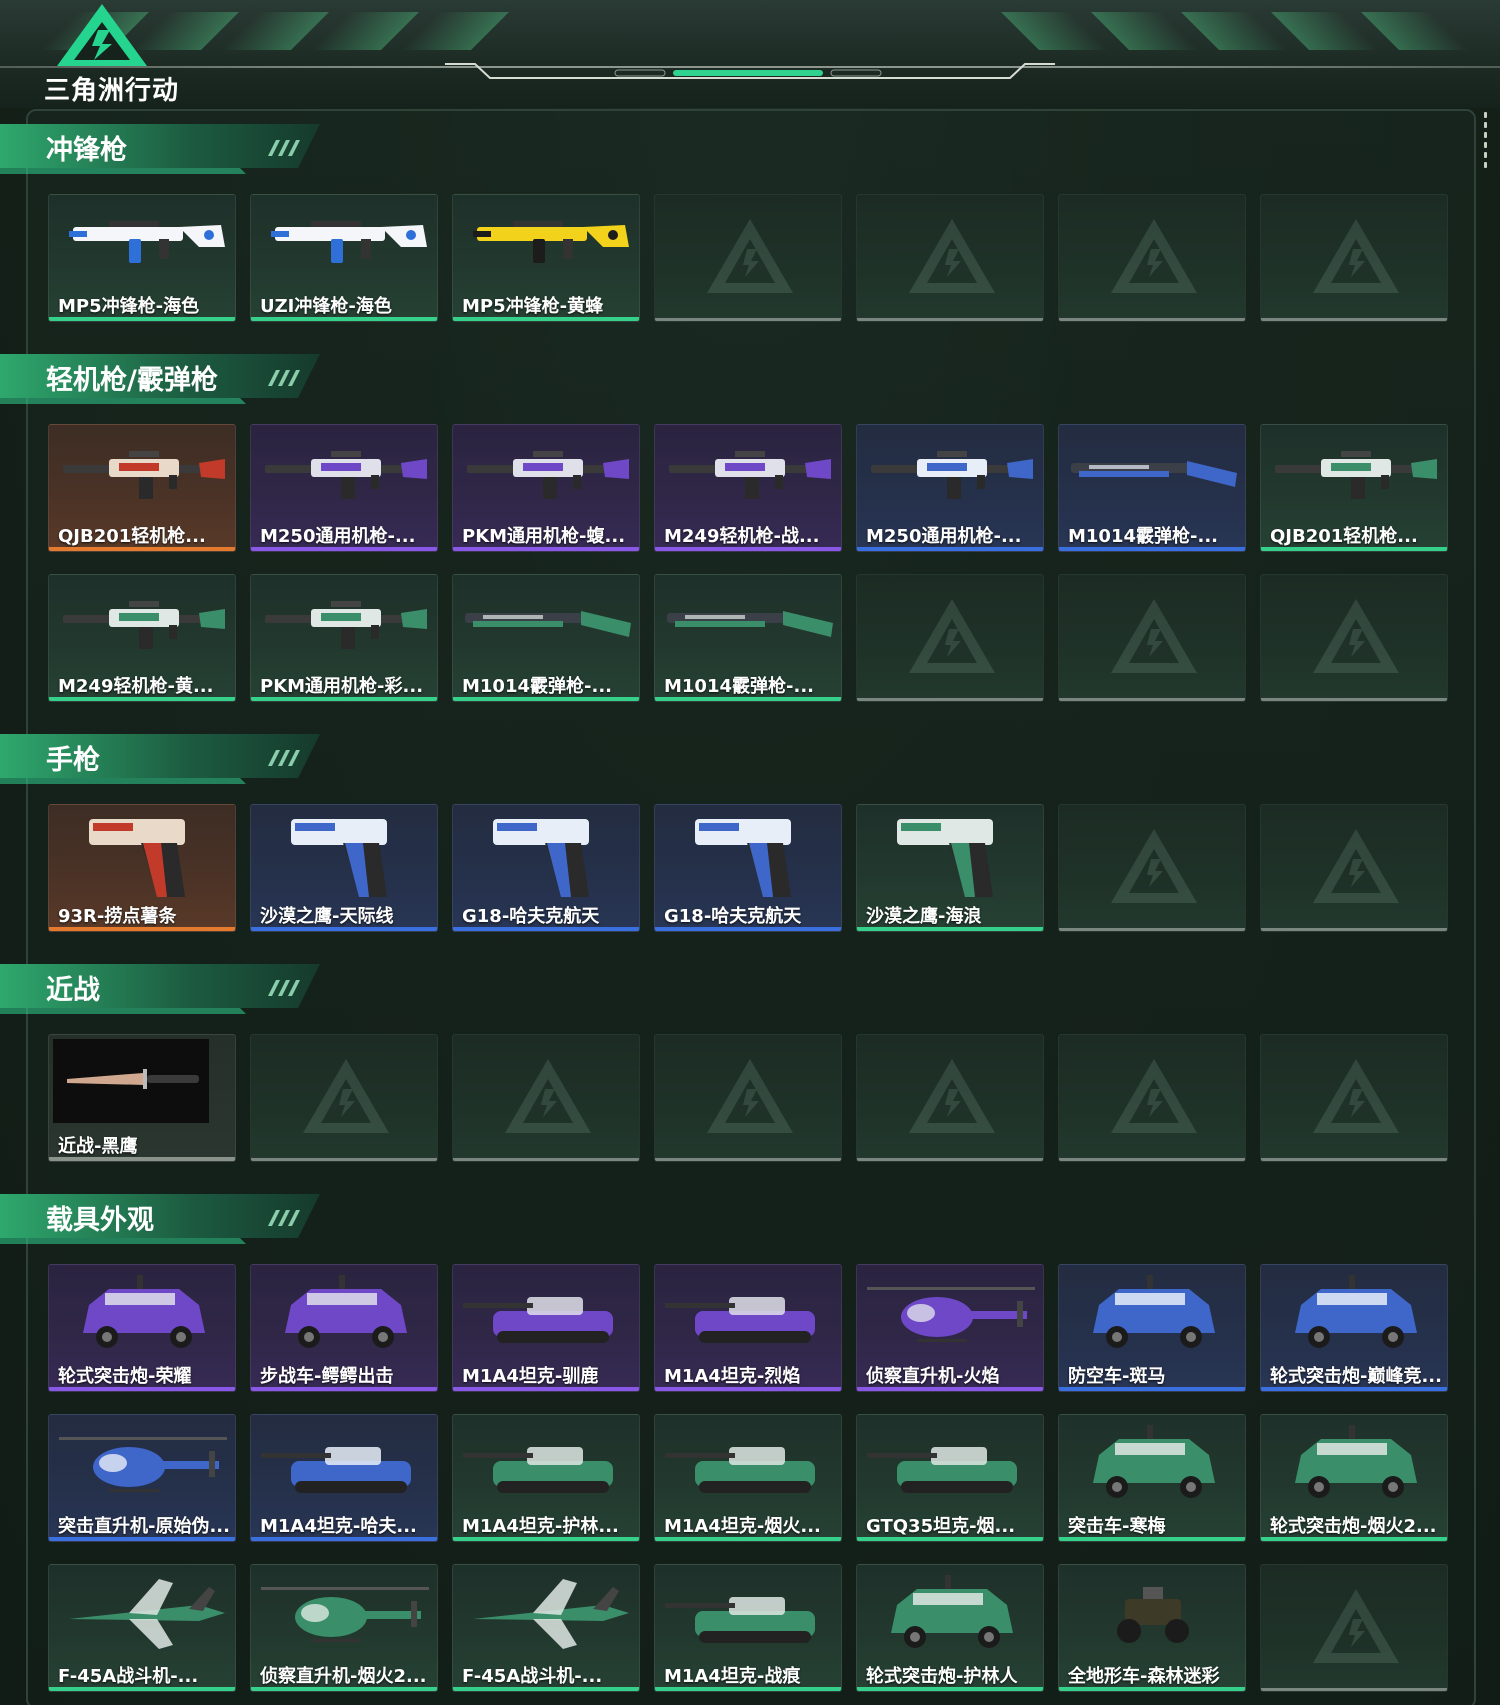 The height and width of the screenshot is (1705, 1500). Describe the element at coordinates (950, 1628) in the screenshot. I see `skin-card: 轮式突击炮-护林人` at that location.